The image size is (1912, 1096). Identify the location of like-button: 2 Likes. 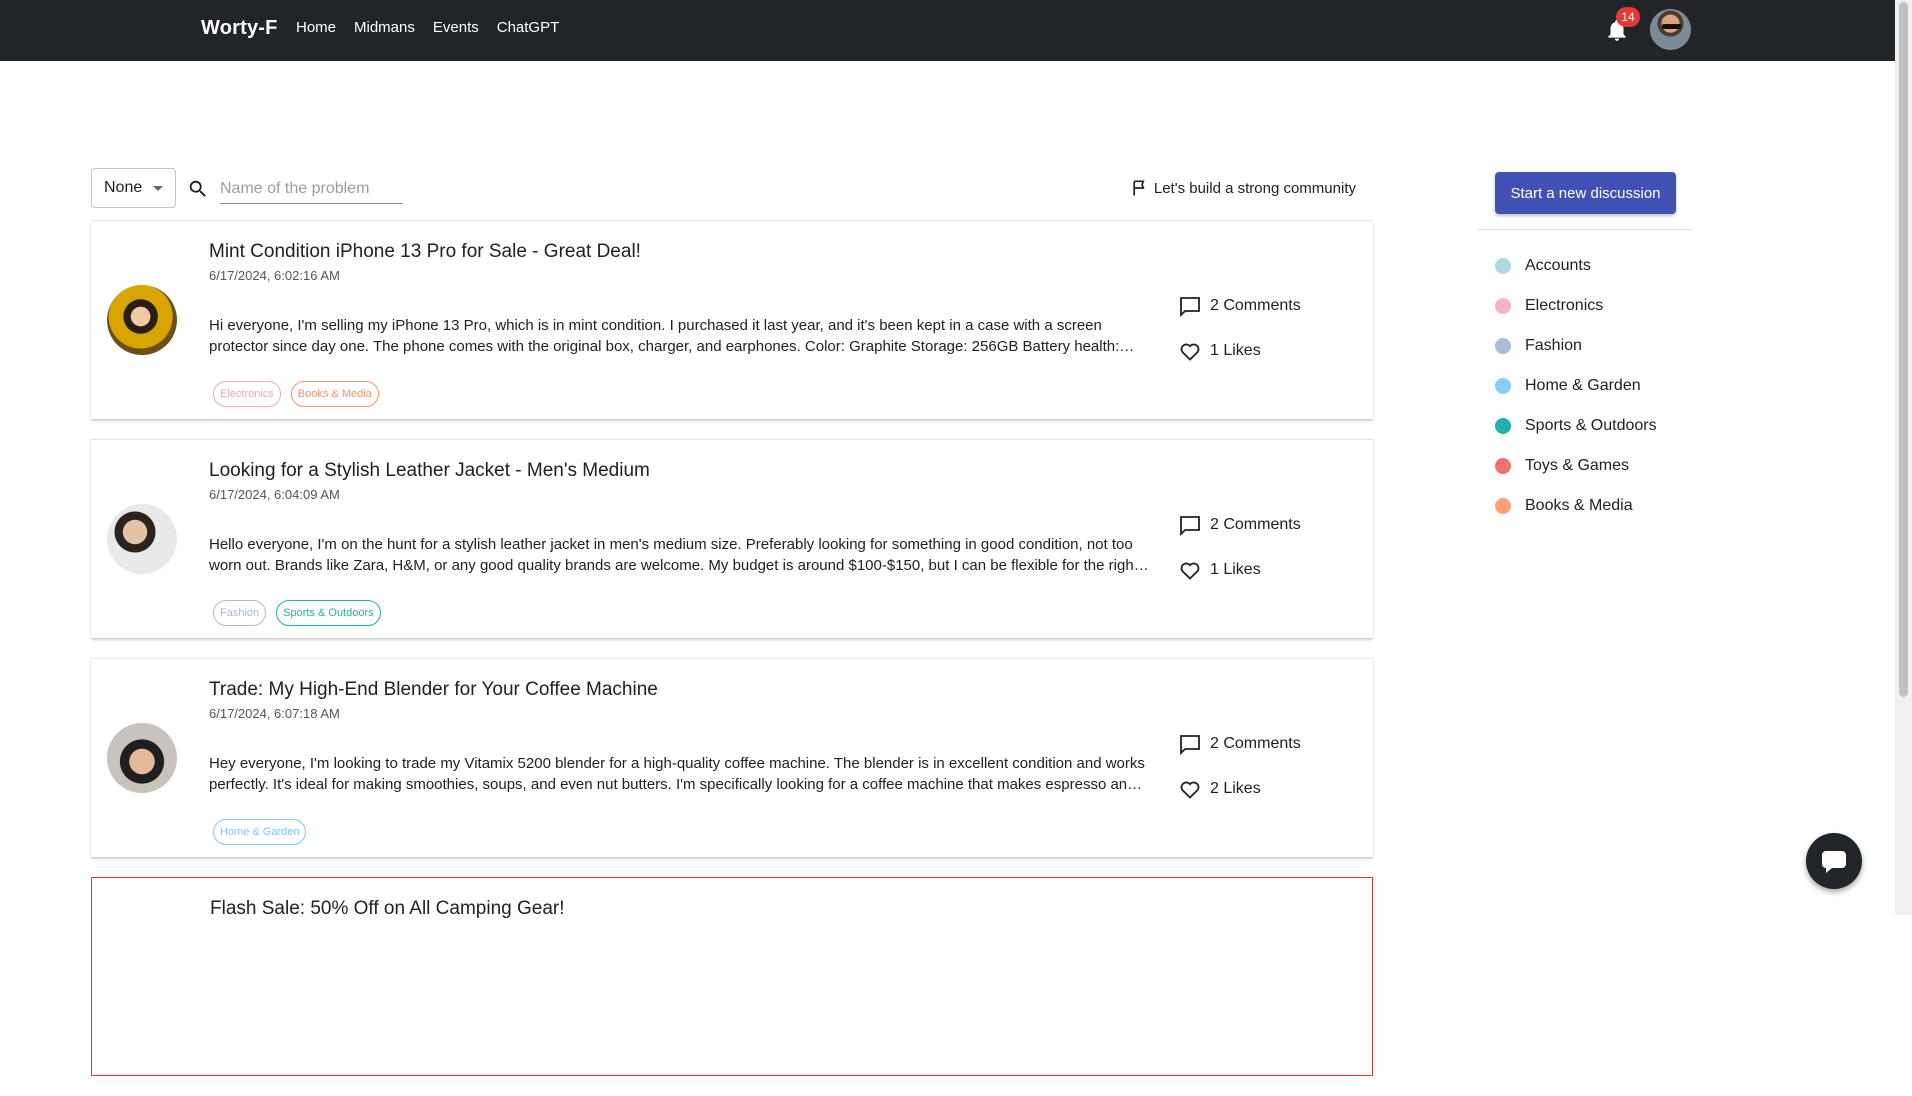
(1219, 789).